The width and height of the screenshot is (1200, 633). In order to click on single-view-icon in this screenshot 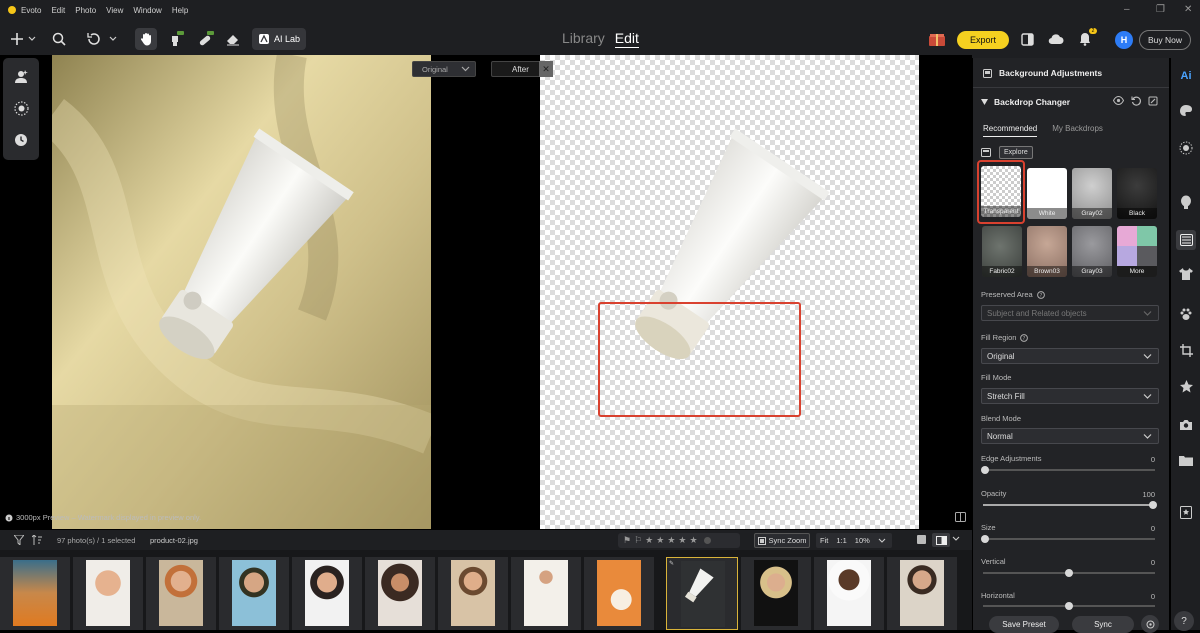, I will do `click(921, 539)`.